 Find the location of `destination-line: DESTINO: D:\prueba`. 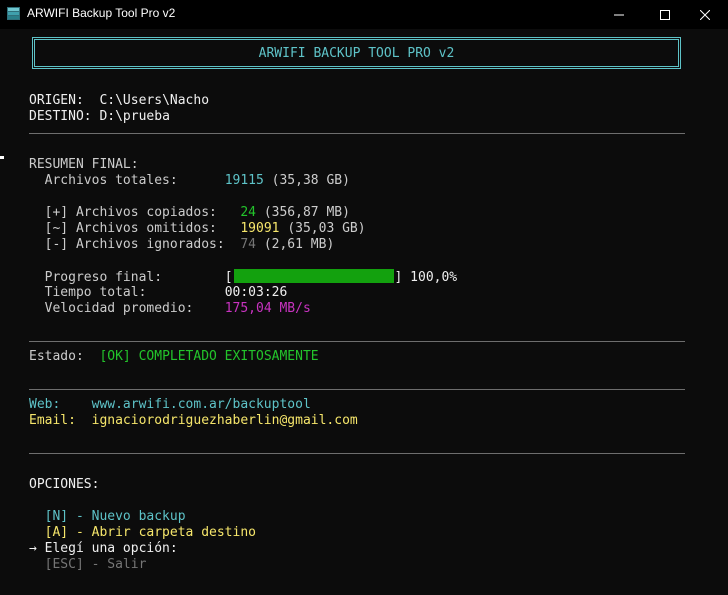

destination-line: DESTINO: D:\prueba is located at coordinates (99, 117).